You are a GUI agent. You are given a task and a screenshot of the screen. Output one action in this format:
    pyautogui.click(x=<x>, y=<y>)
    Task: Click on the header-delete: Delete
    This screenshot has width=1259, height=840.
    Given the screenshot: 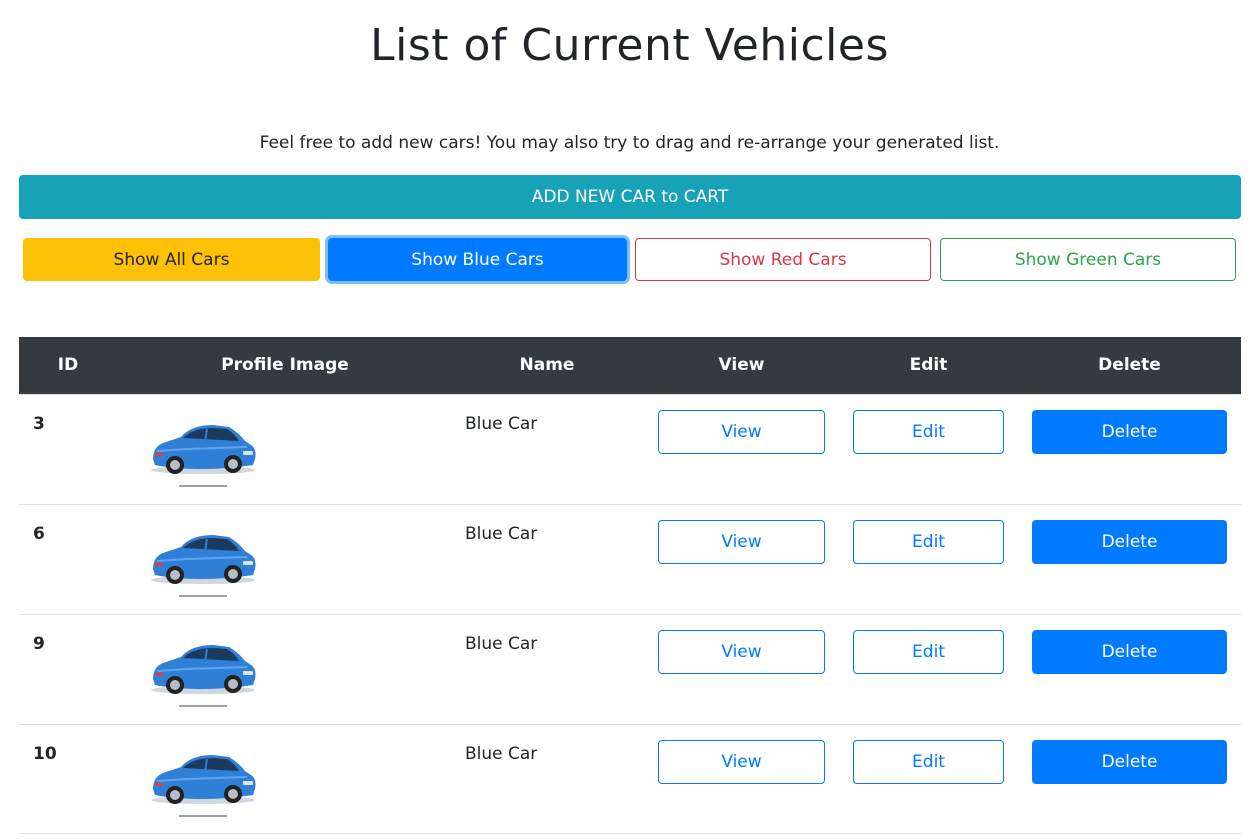 What is the action you would take?
    pyautogui.click(x=1129, y=365)
    